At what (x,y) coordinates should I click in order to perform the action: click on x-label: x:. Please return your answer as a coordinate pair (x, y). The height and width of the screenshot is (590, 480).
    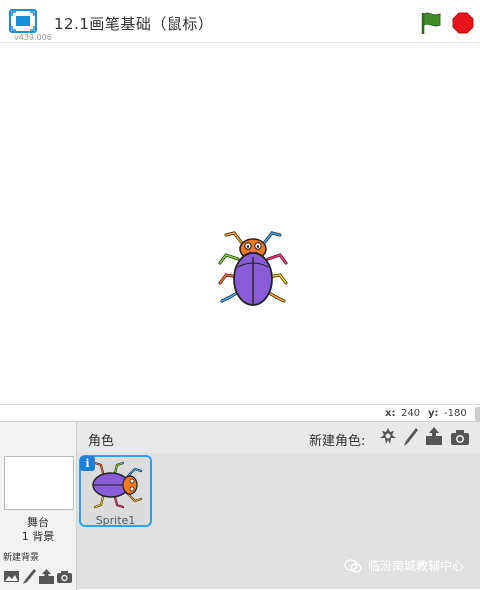
    Looking at the image, I should click on (390, 413).